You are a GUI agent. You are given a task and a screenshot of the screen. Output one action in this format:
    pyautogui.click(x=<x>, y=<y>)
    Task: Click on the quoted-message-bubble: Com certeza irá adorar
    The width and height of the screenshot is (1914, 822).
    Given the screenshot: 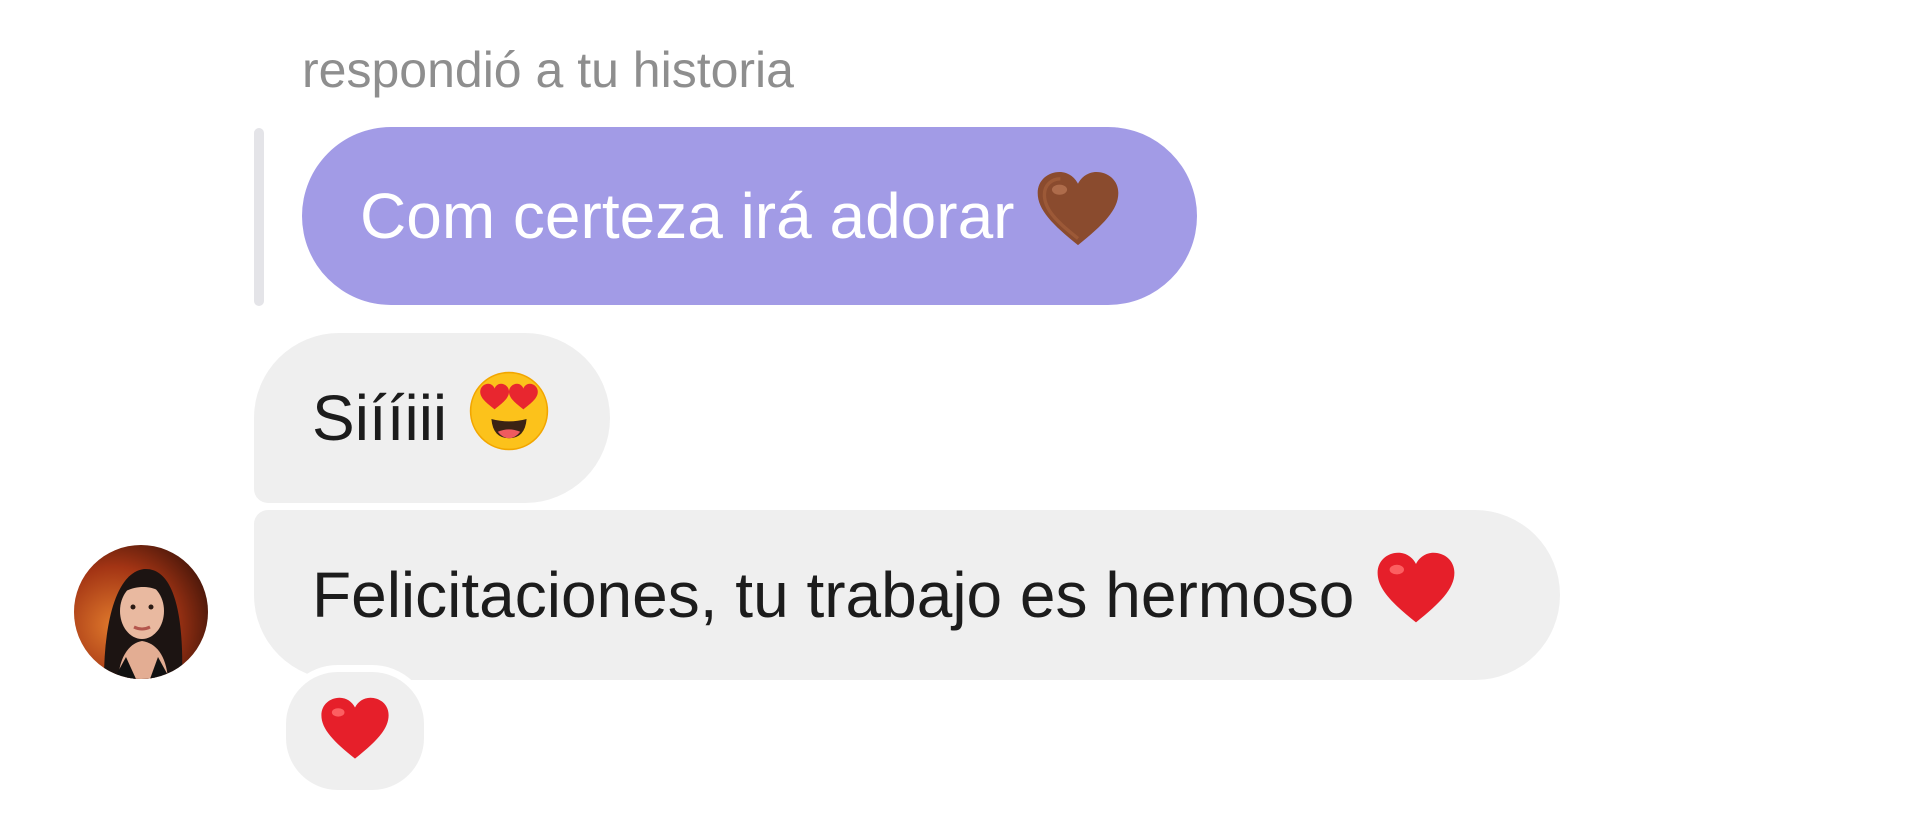 What is the action you would take?
    pyautogui.click(x=749, y=216)
    